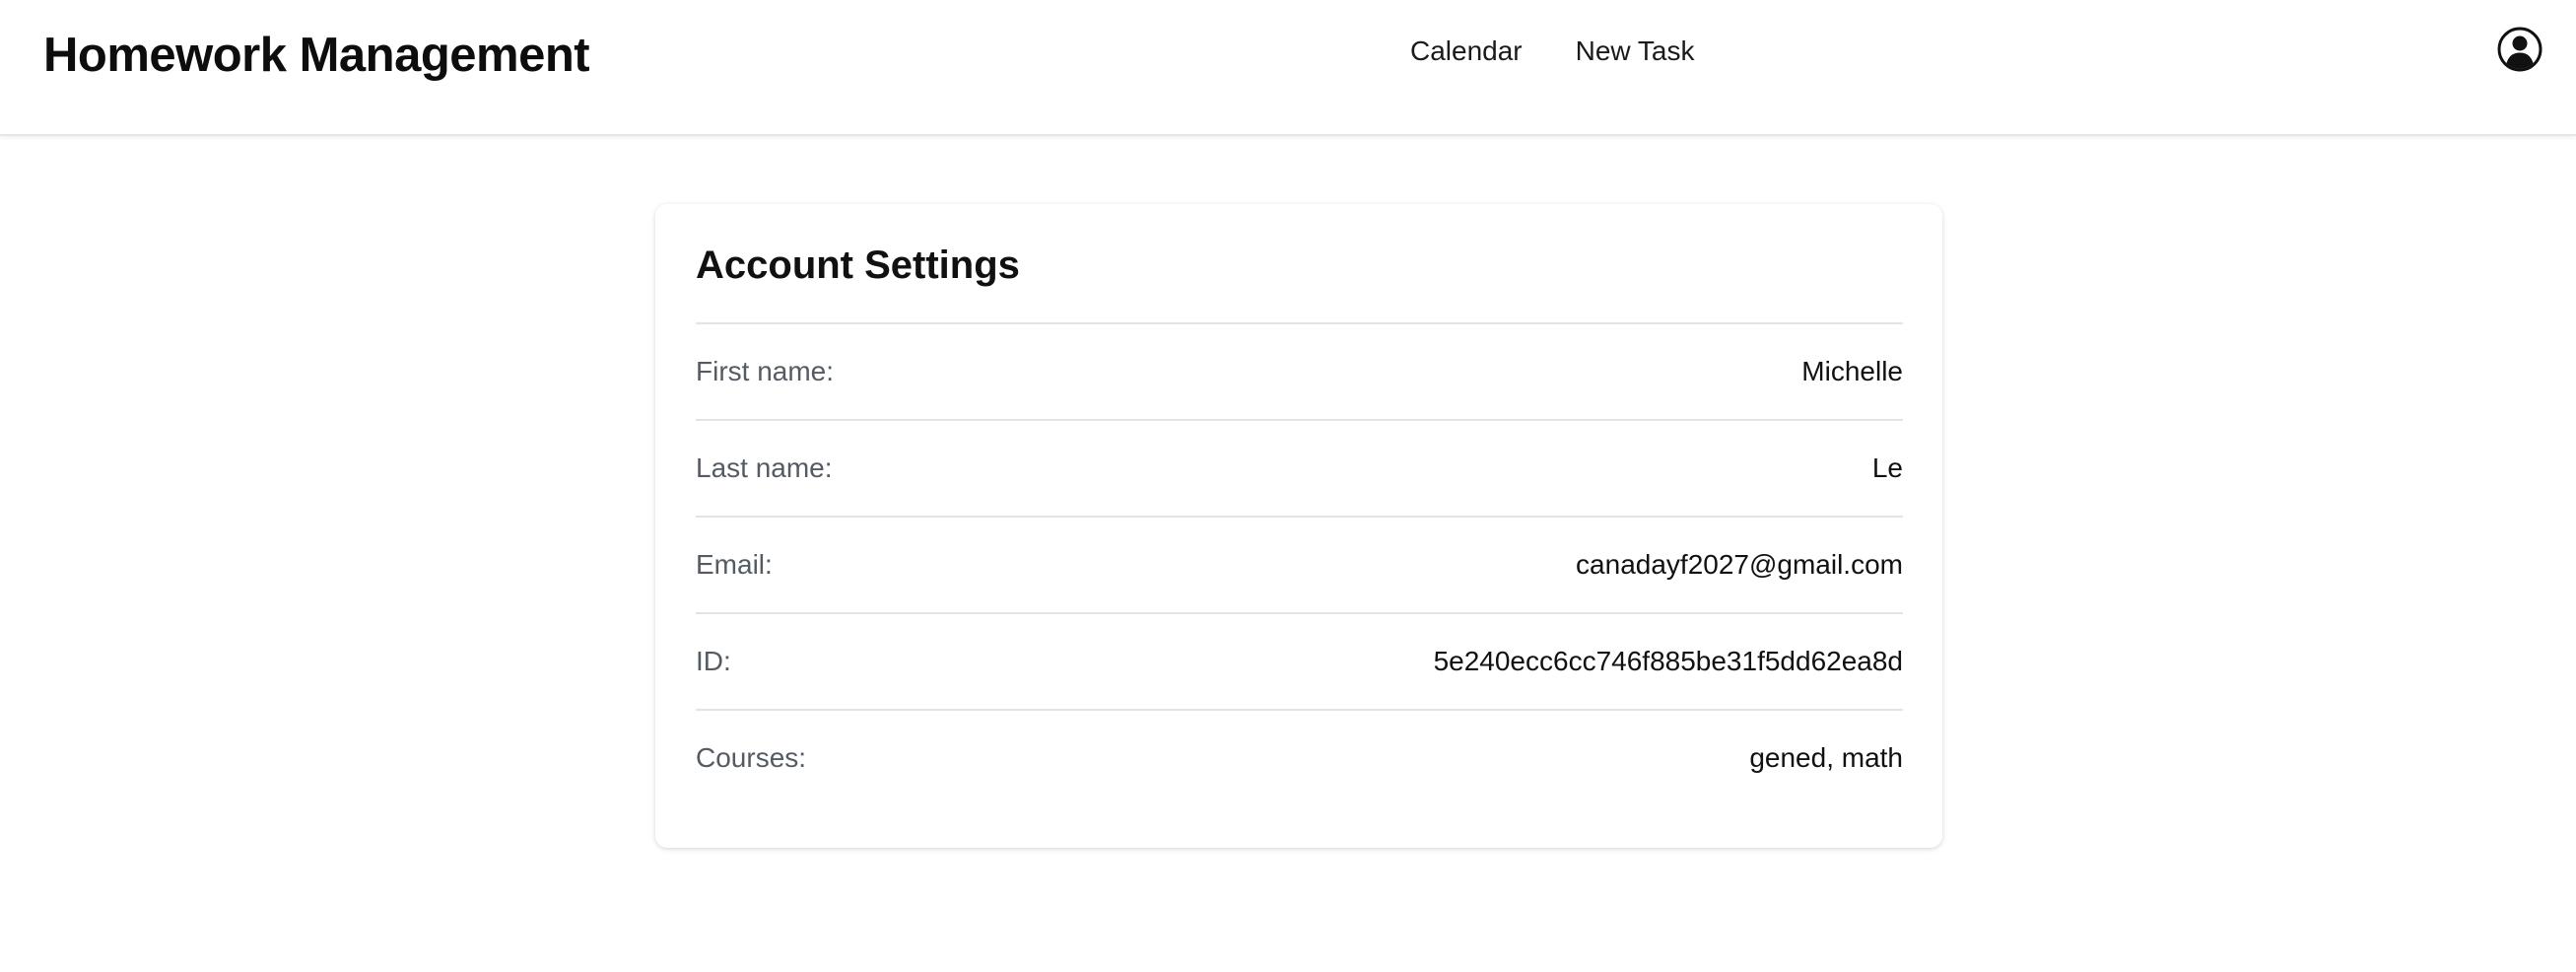 The height and width of the screenshot is (972, 2576). Describe the element at coordinates (765, 371) in the screenshot. I see `field-label-first-name: First name:` at that location.